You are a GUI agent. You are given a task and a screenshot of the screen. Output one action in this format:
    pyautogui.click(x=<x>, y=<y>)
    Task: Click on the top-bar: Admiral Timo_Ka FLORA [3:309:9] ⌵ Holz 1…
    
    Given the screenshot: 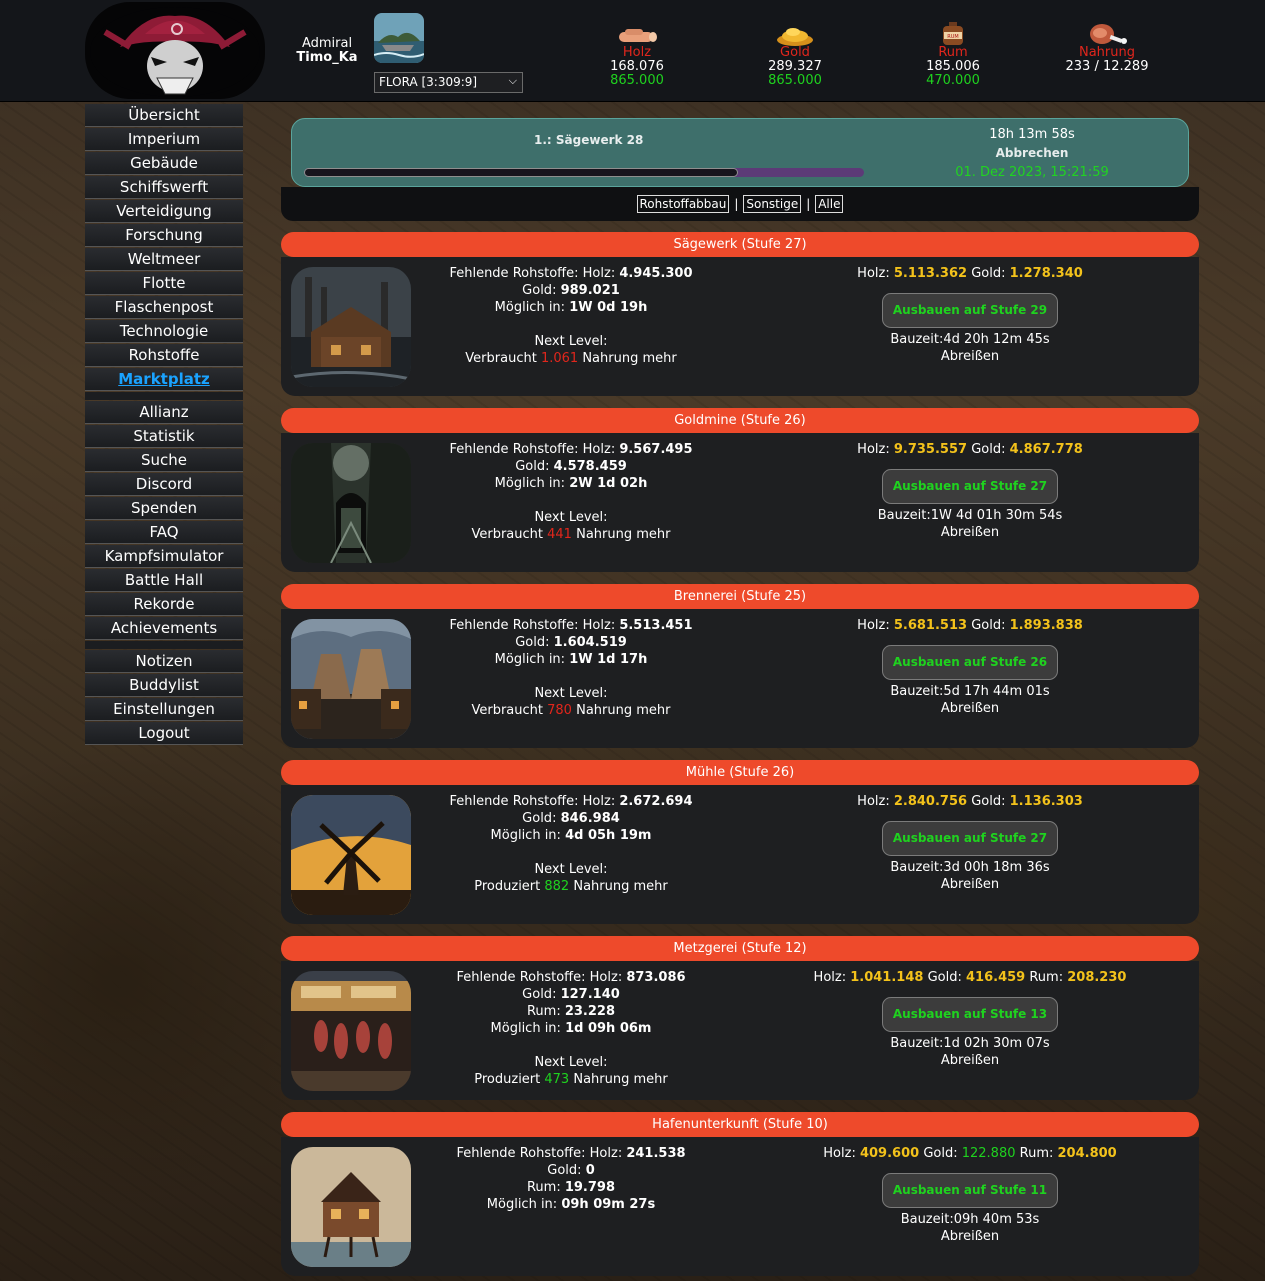 What is the action you would take?
    pyautogui.click(x=632, y=51)
    